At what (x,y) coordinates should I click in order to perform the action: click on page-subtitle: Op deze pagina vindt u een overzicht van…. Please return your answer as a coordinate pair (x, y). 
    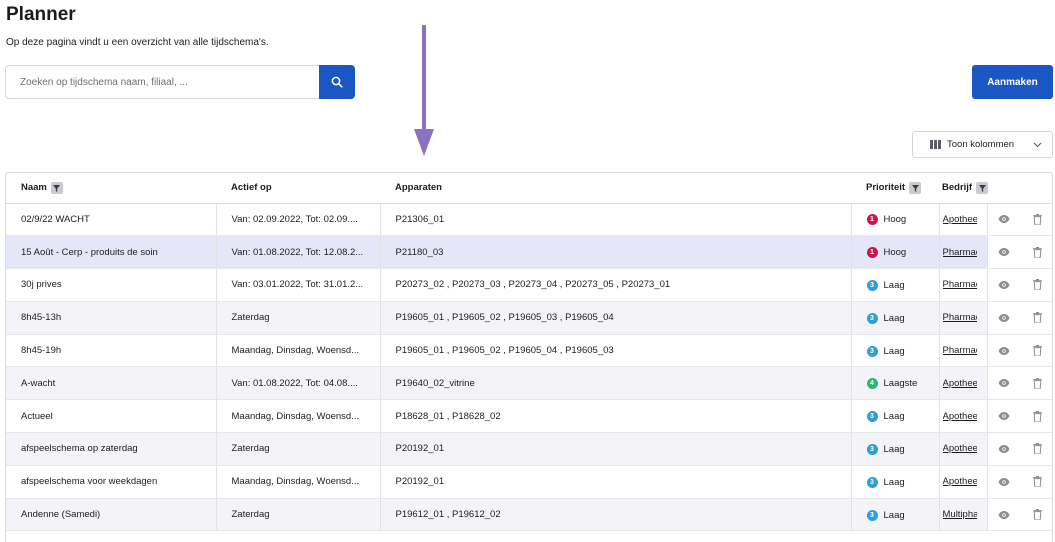
    Looking at the image, I should click on (137, 42).